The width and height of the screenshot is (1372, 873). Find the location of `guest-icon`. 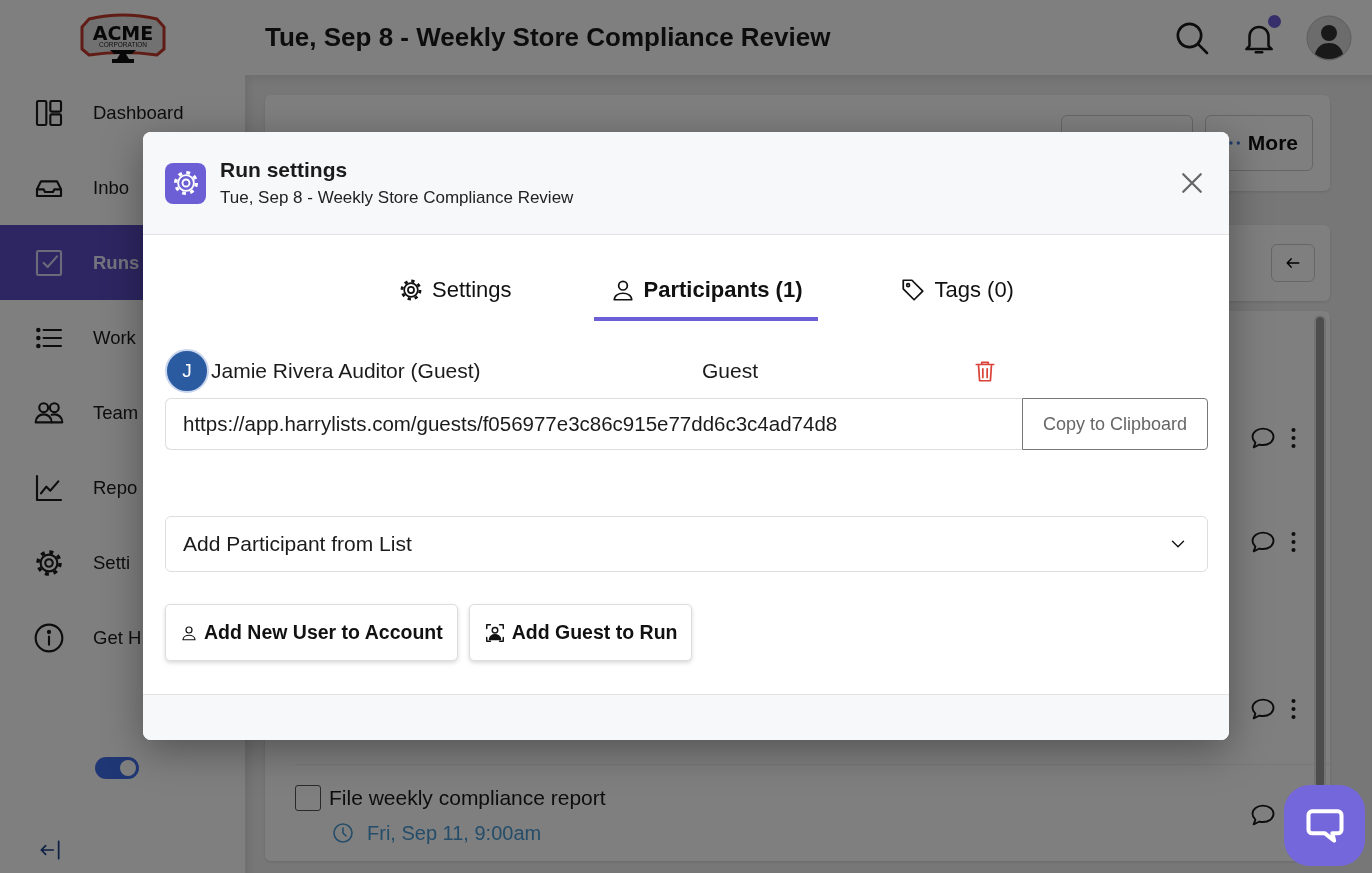

guest-icon is located at coordinates (494, 632).